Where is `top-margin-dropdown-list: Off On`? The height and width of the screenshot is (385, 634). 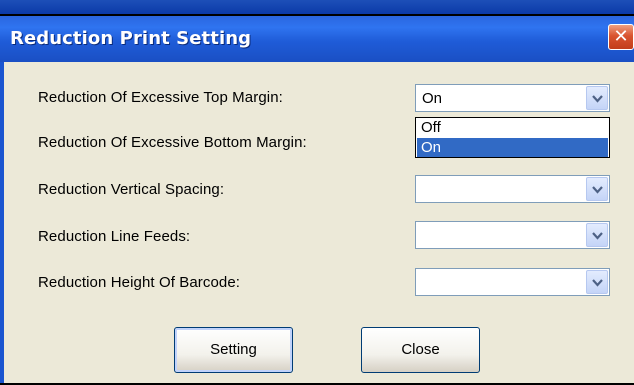
top-margin-dropdown-list: Off On is located at coordinates (512, 137).